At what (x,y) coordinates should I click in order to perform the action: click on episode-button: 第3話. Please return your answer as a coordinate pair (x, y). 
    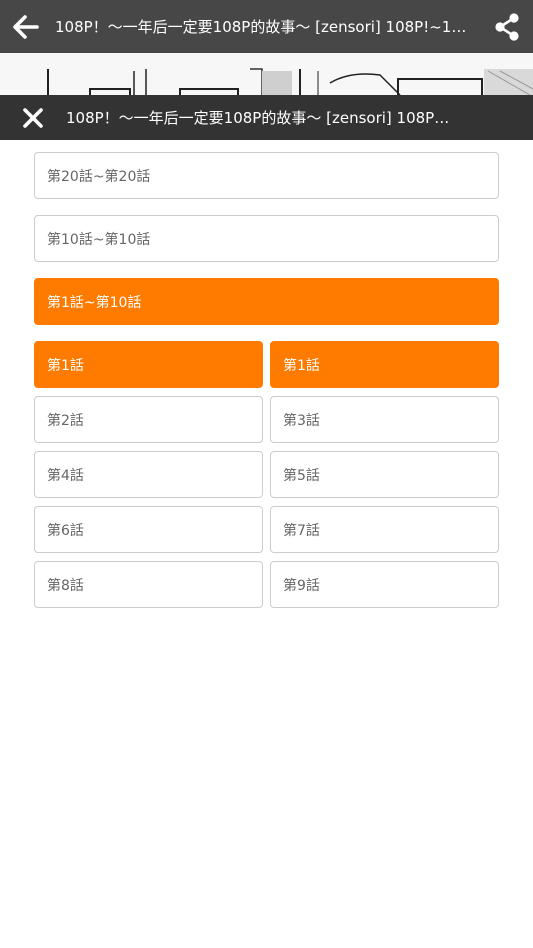
    Looking at the image, I should click on (384, 419).